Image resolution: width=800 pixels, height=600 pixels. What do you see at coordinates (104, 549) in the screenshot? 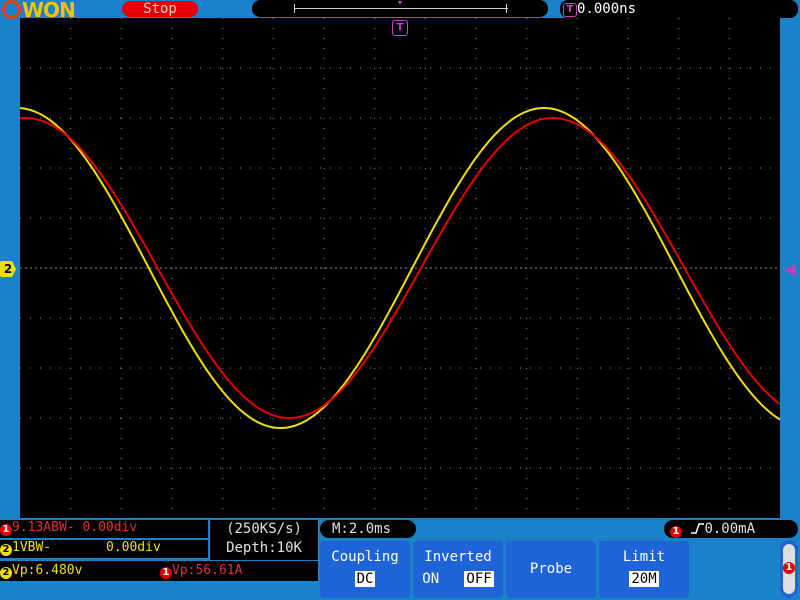
I see `ch2-scale-readout: 2 1VBW- 0.00div` at bounding box center [104, 549].